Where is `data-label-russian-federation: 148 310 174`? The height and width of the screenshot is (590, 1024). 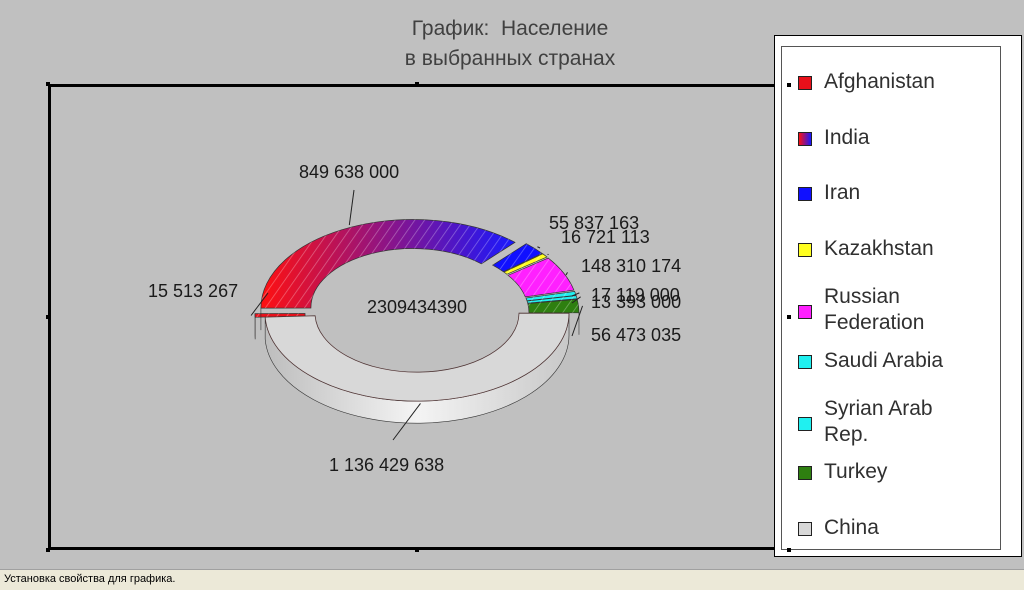 data-label-russian-federation: 148 310 174 is located at coordinates (631, 266).